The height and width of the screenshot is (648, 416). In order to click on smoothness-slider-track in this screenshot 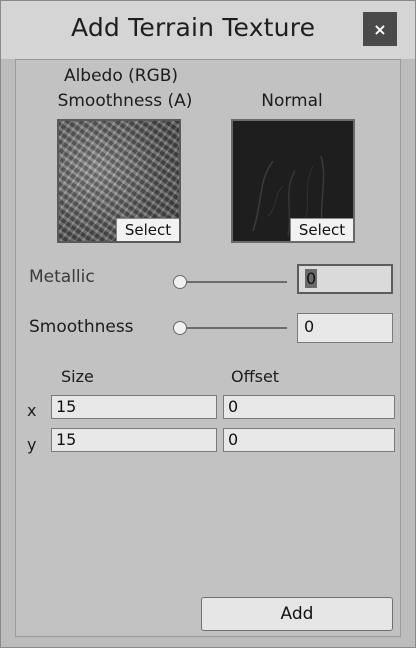, I will do `click(230, 328)`.